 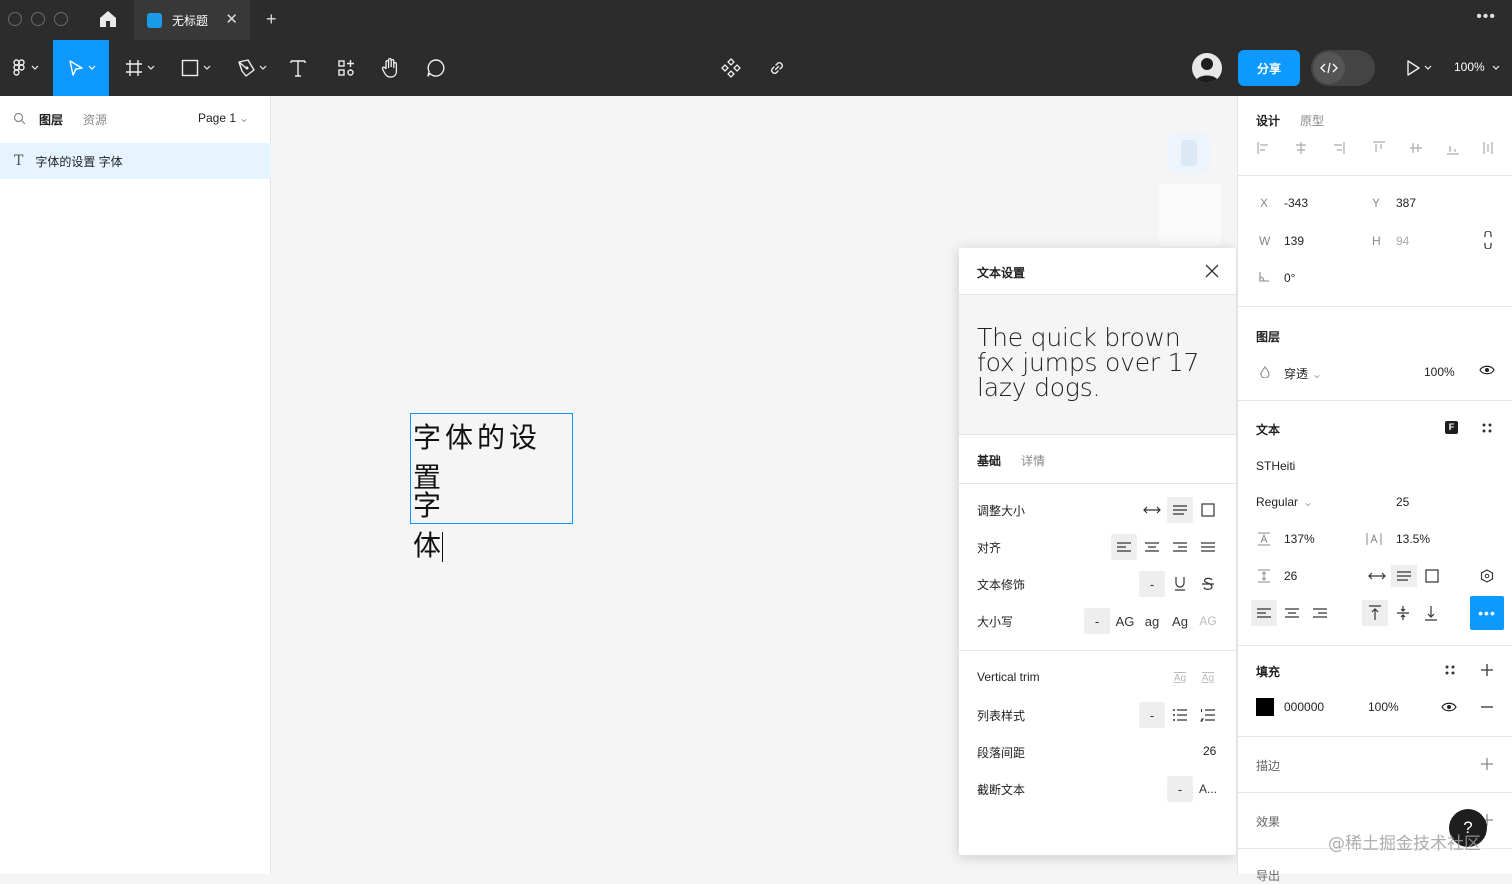 I want to click on align-bottom-icon, so click(x=1431, y=613).